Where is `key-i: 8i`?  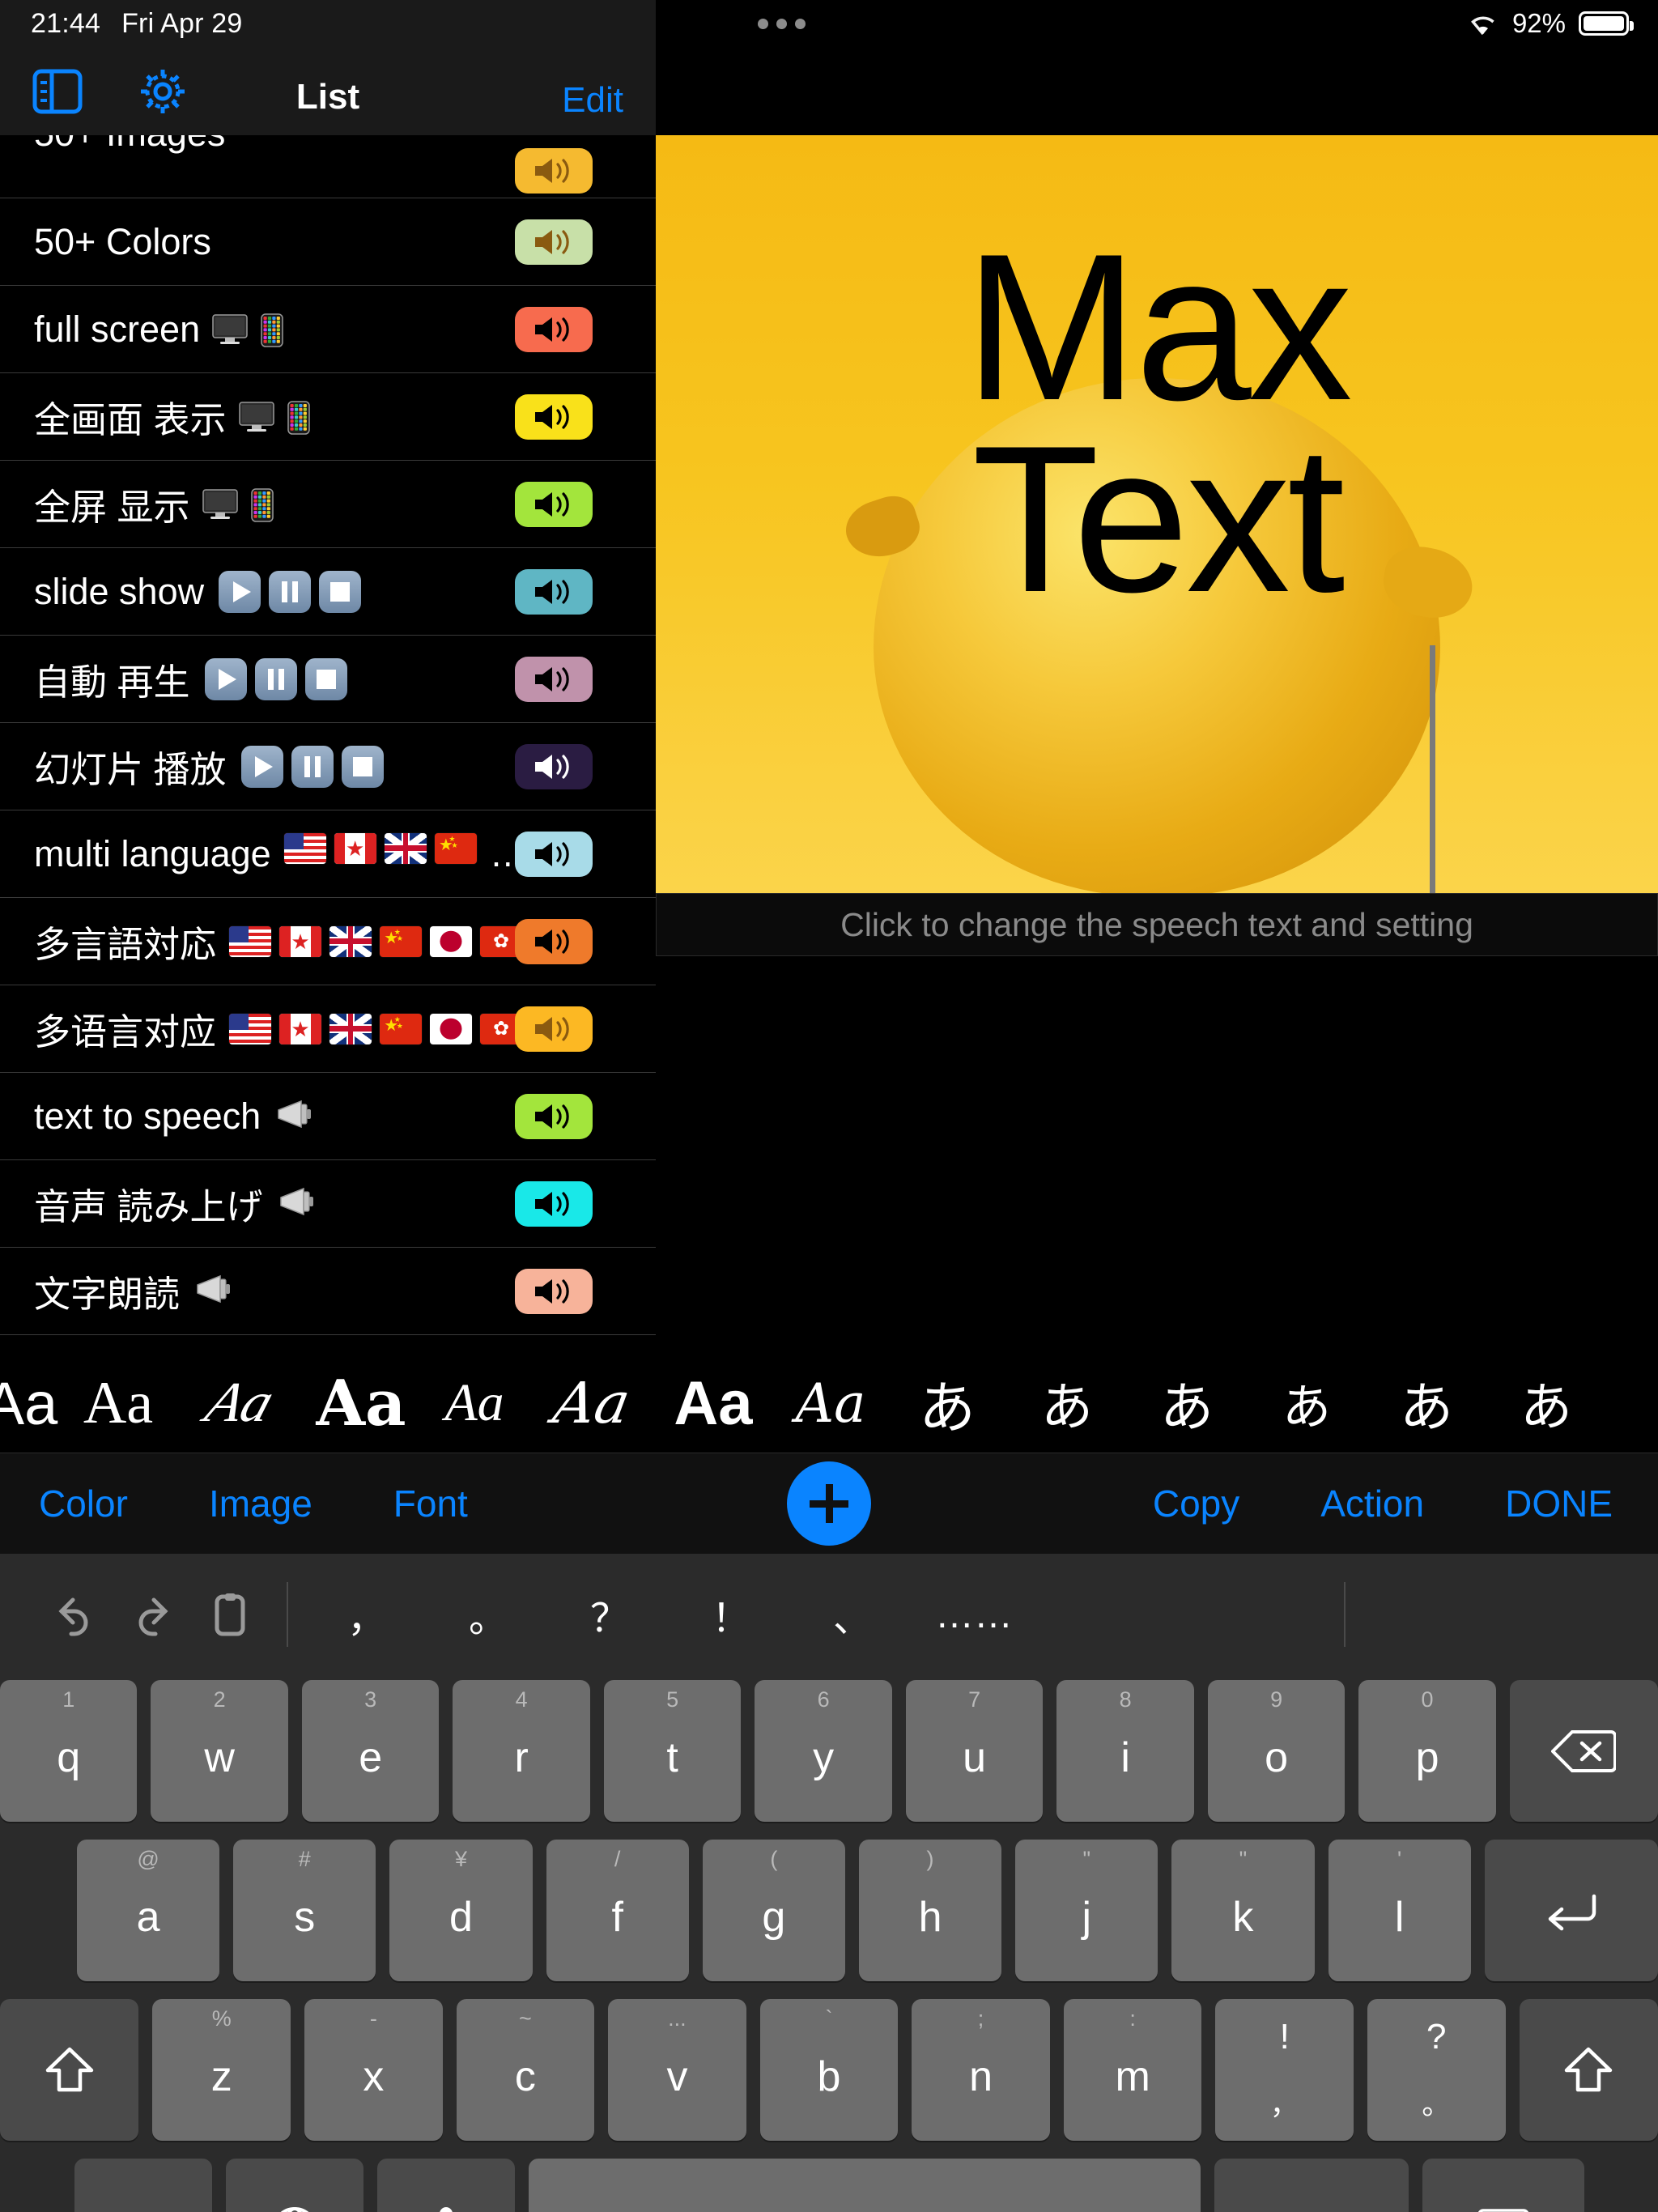
key-i: 8i is located at coordinates (1125, 1751).